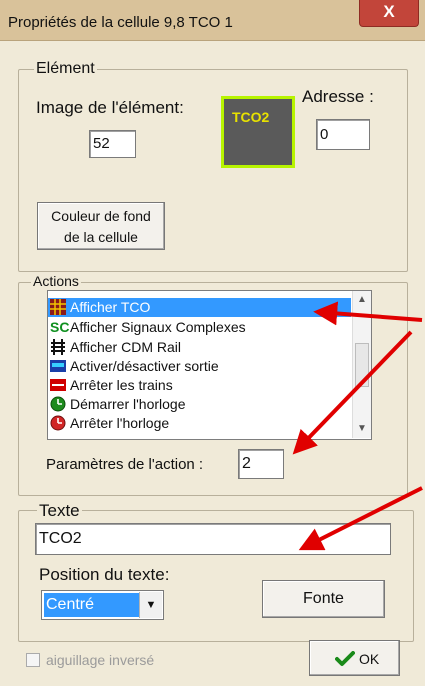 This screenshot has width=425, height=686. What do you see at coordinates (33, 660) in the screenshot?
I see `reverse-switch-checkbox` at bounding box center [33, 660].